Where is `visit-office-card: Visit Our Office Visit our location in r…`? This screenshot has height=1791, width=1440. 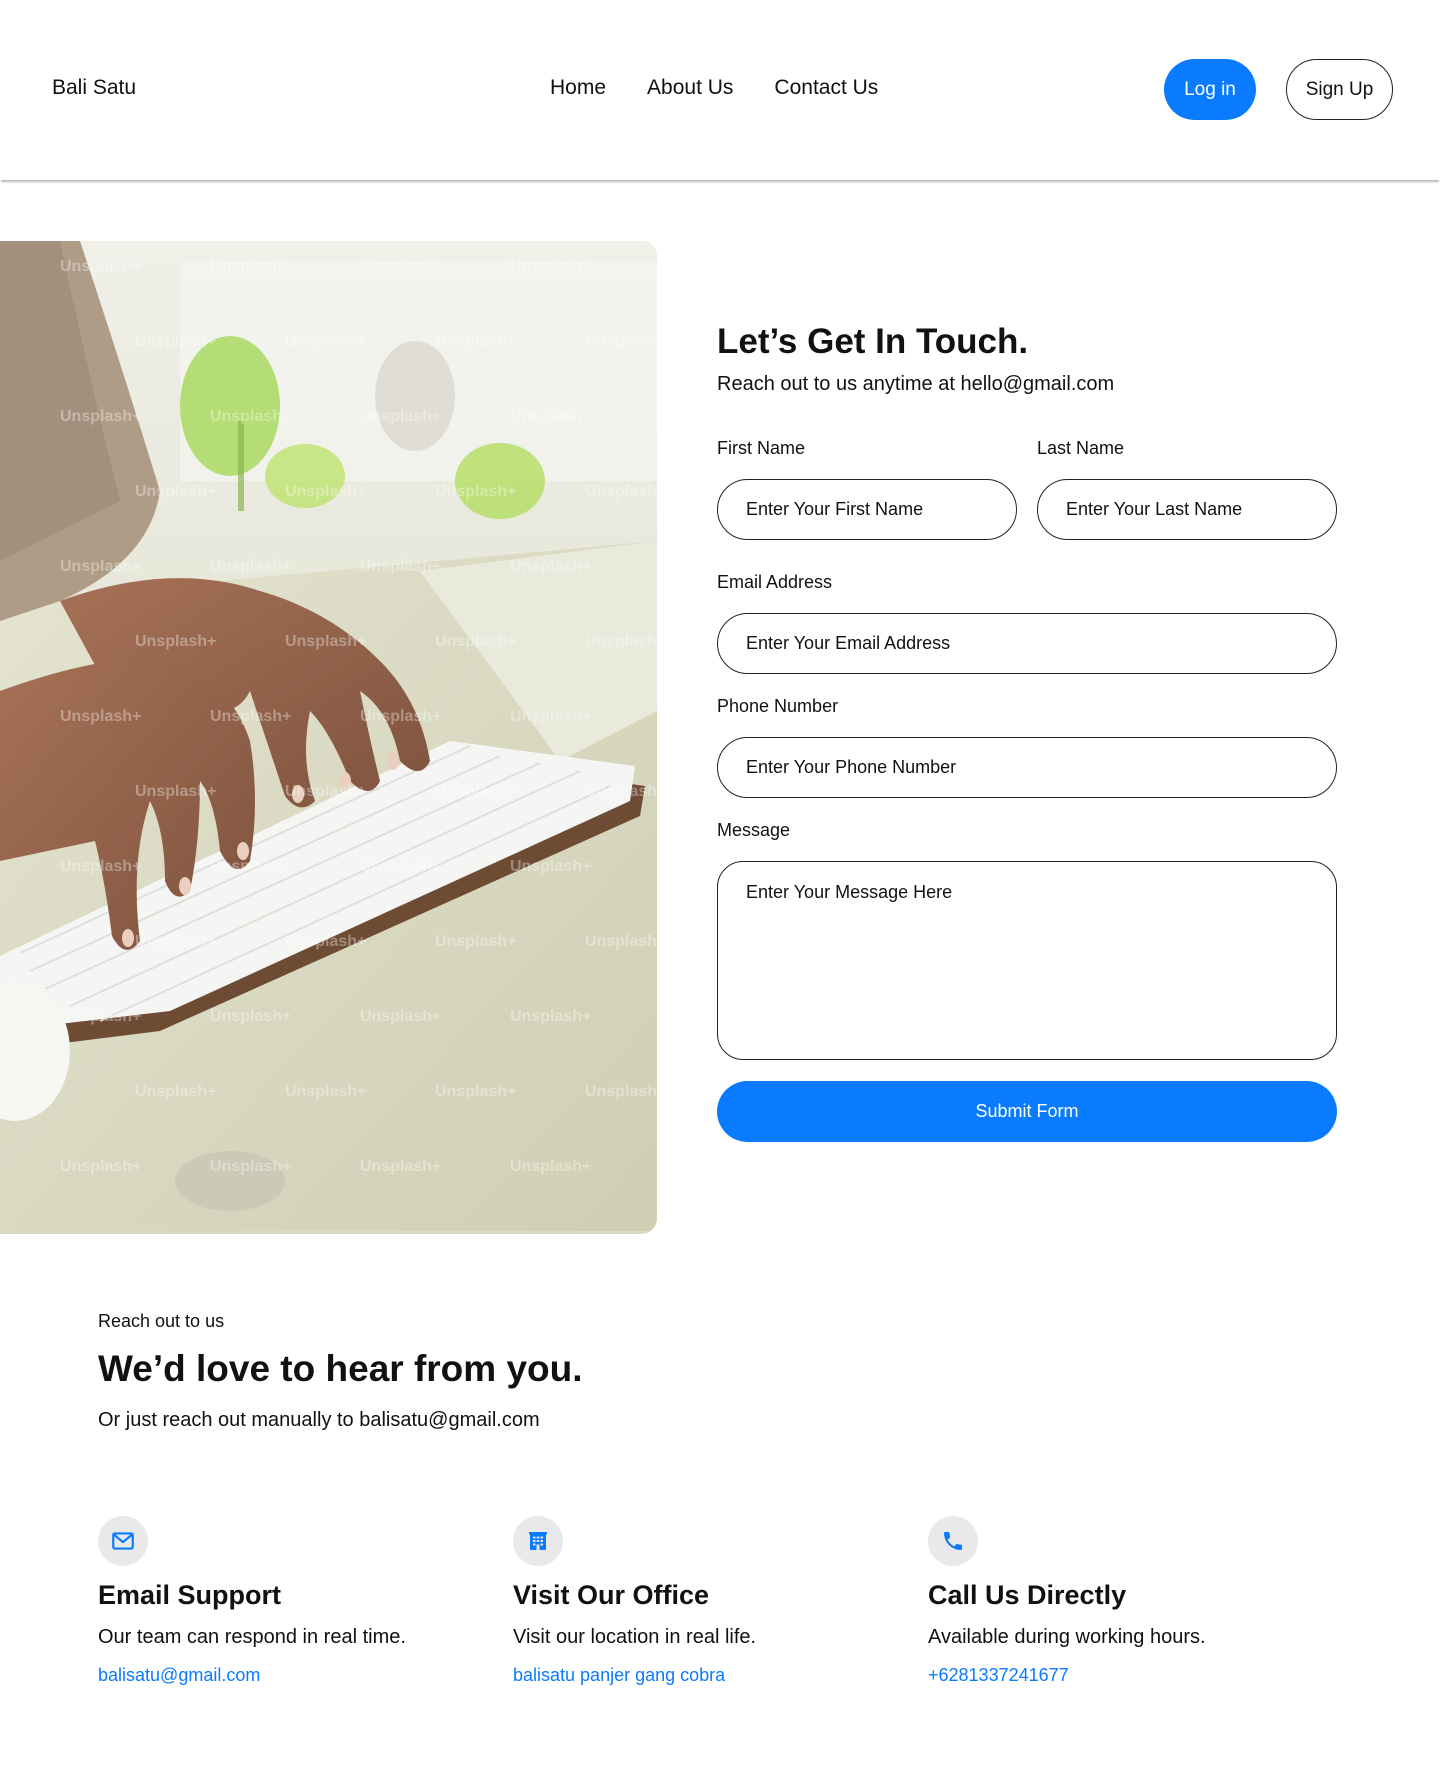 visit-office-card: Visit Our Office Visit our location in r… is located at coordinates (703, 1601).